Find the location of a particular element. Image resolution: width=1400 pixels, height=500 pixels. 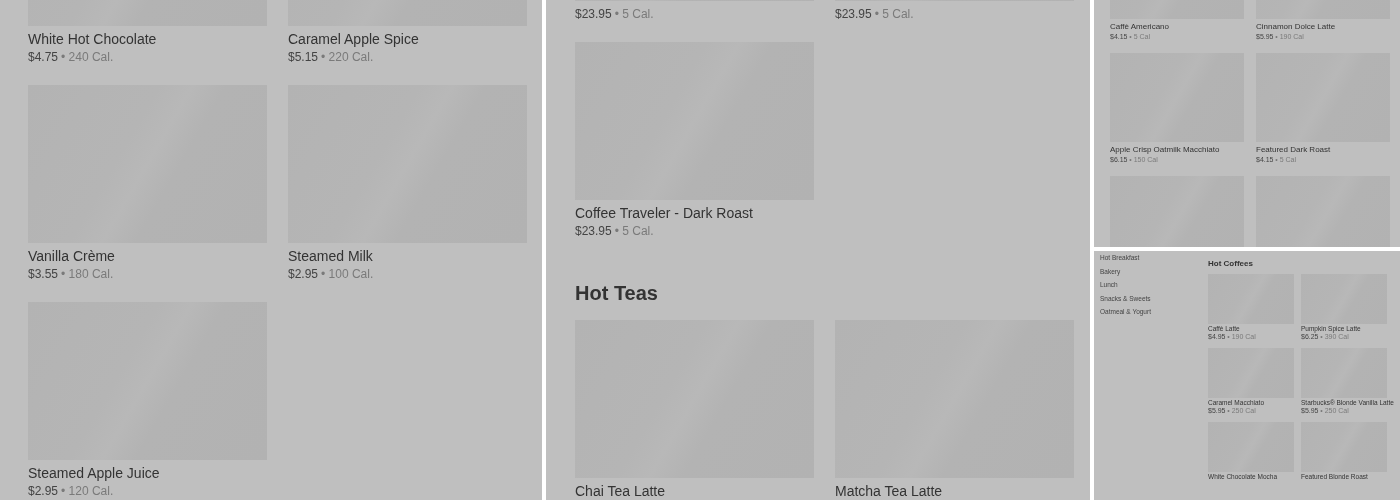

product-name: Coffee Traveler - Dark Roast is located at coordinates (664, 213).